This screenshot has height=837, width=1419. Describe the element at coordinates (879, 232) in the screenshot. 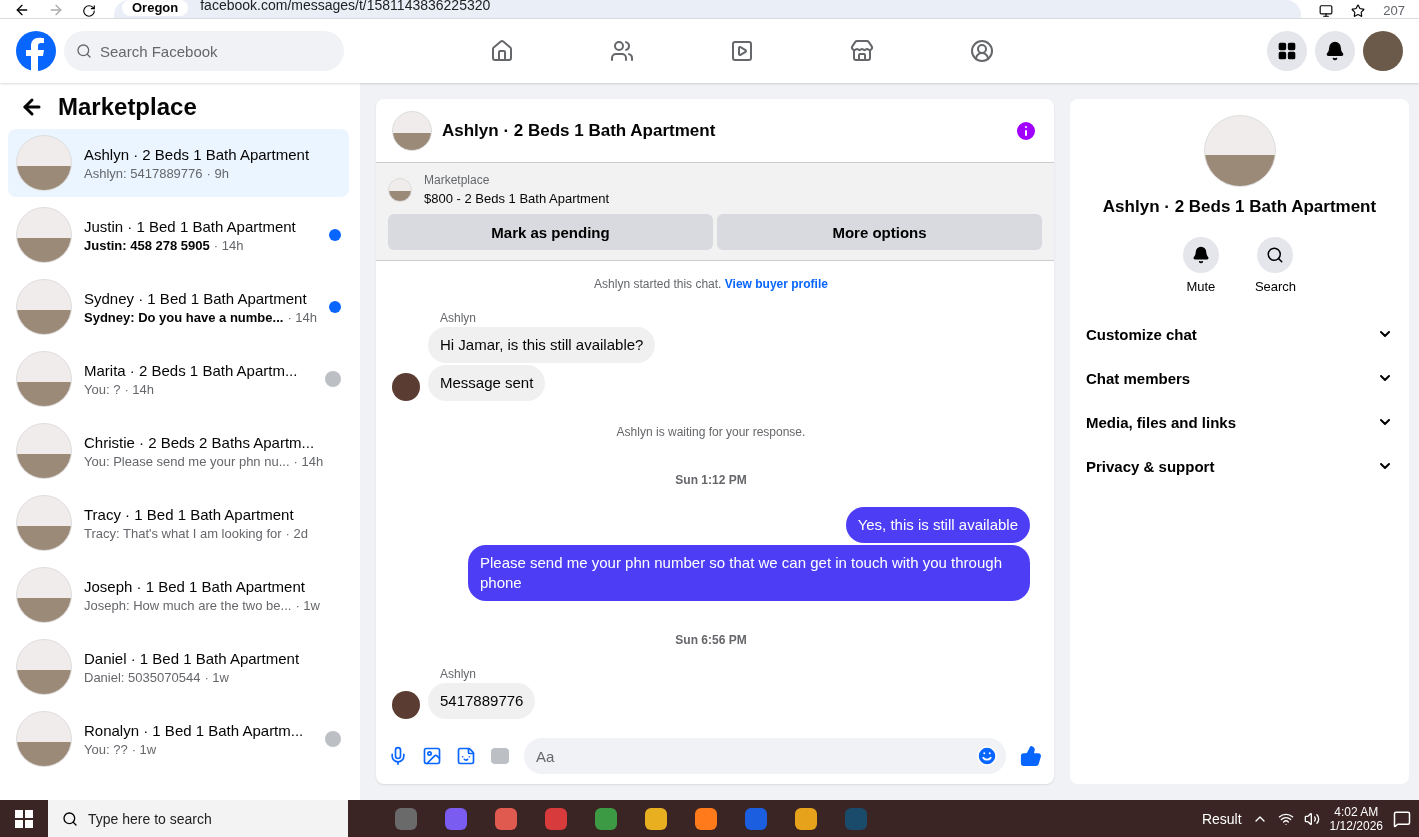

I see `action-button: More options` at that location.